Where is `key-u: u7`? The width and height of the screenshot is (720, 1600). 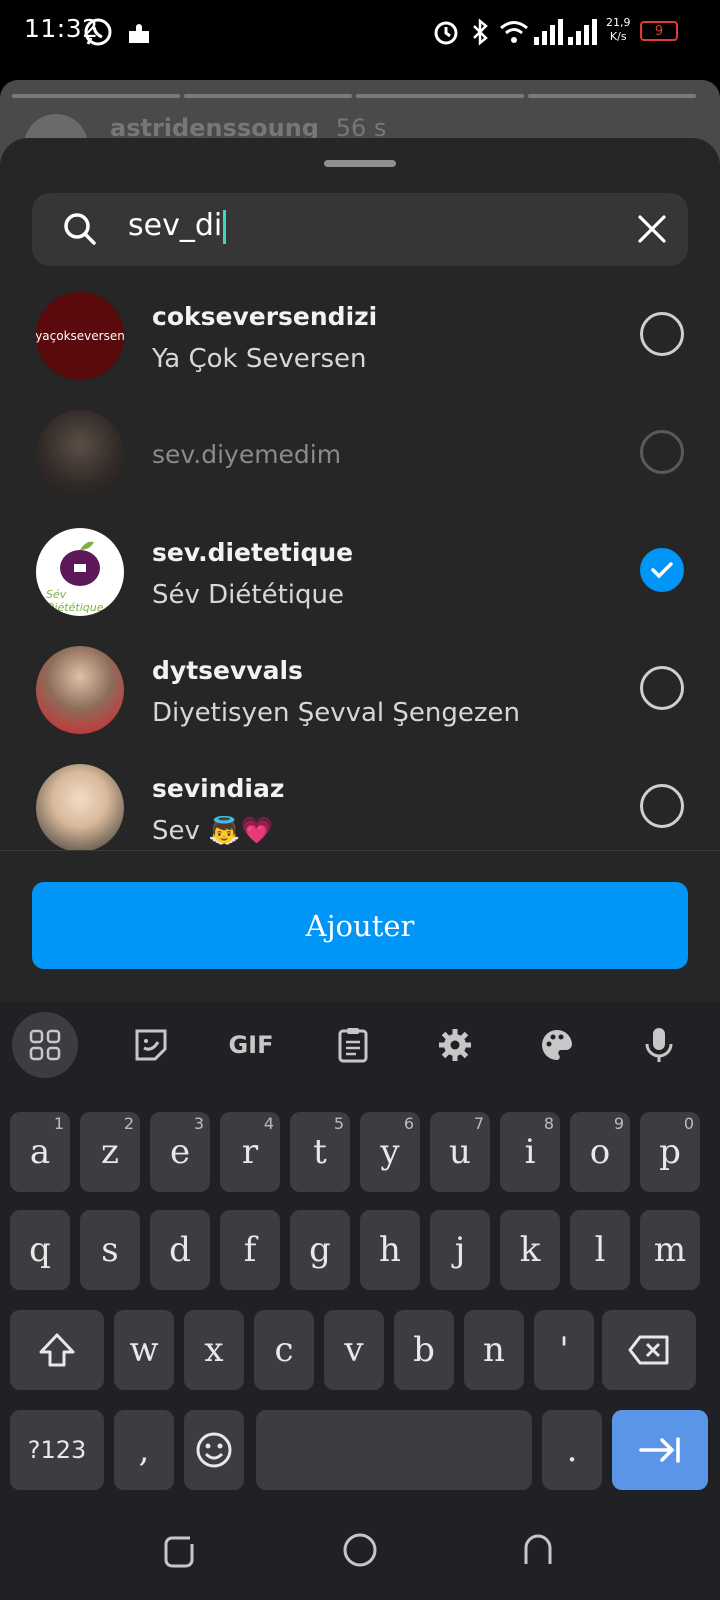
key-u: u7 is located at coordinates (460, 1152).